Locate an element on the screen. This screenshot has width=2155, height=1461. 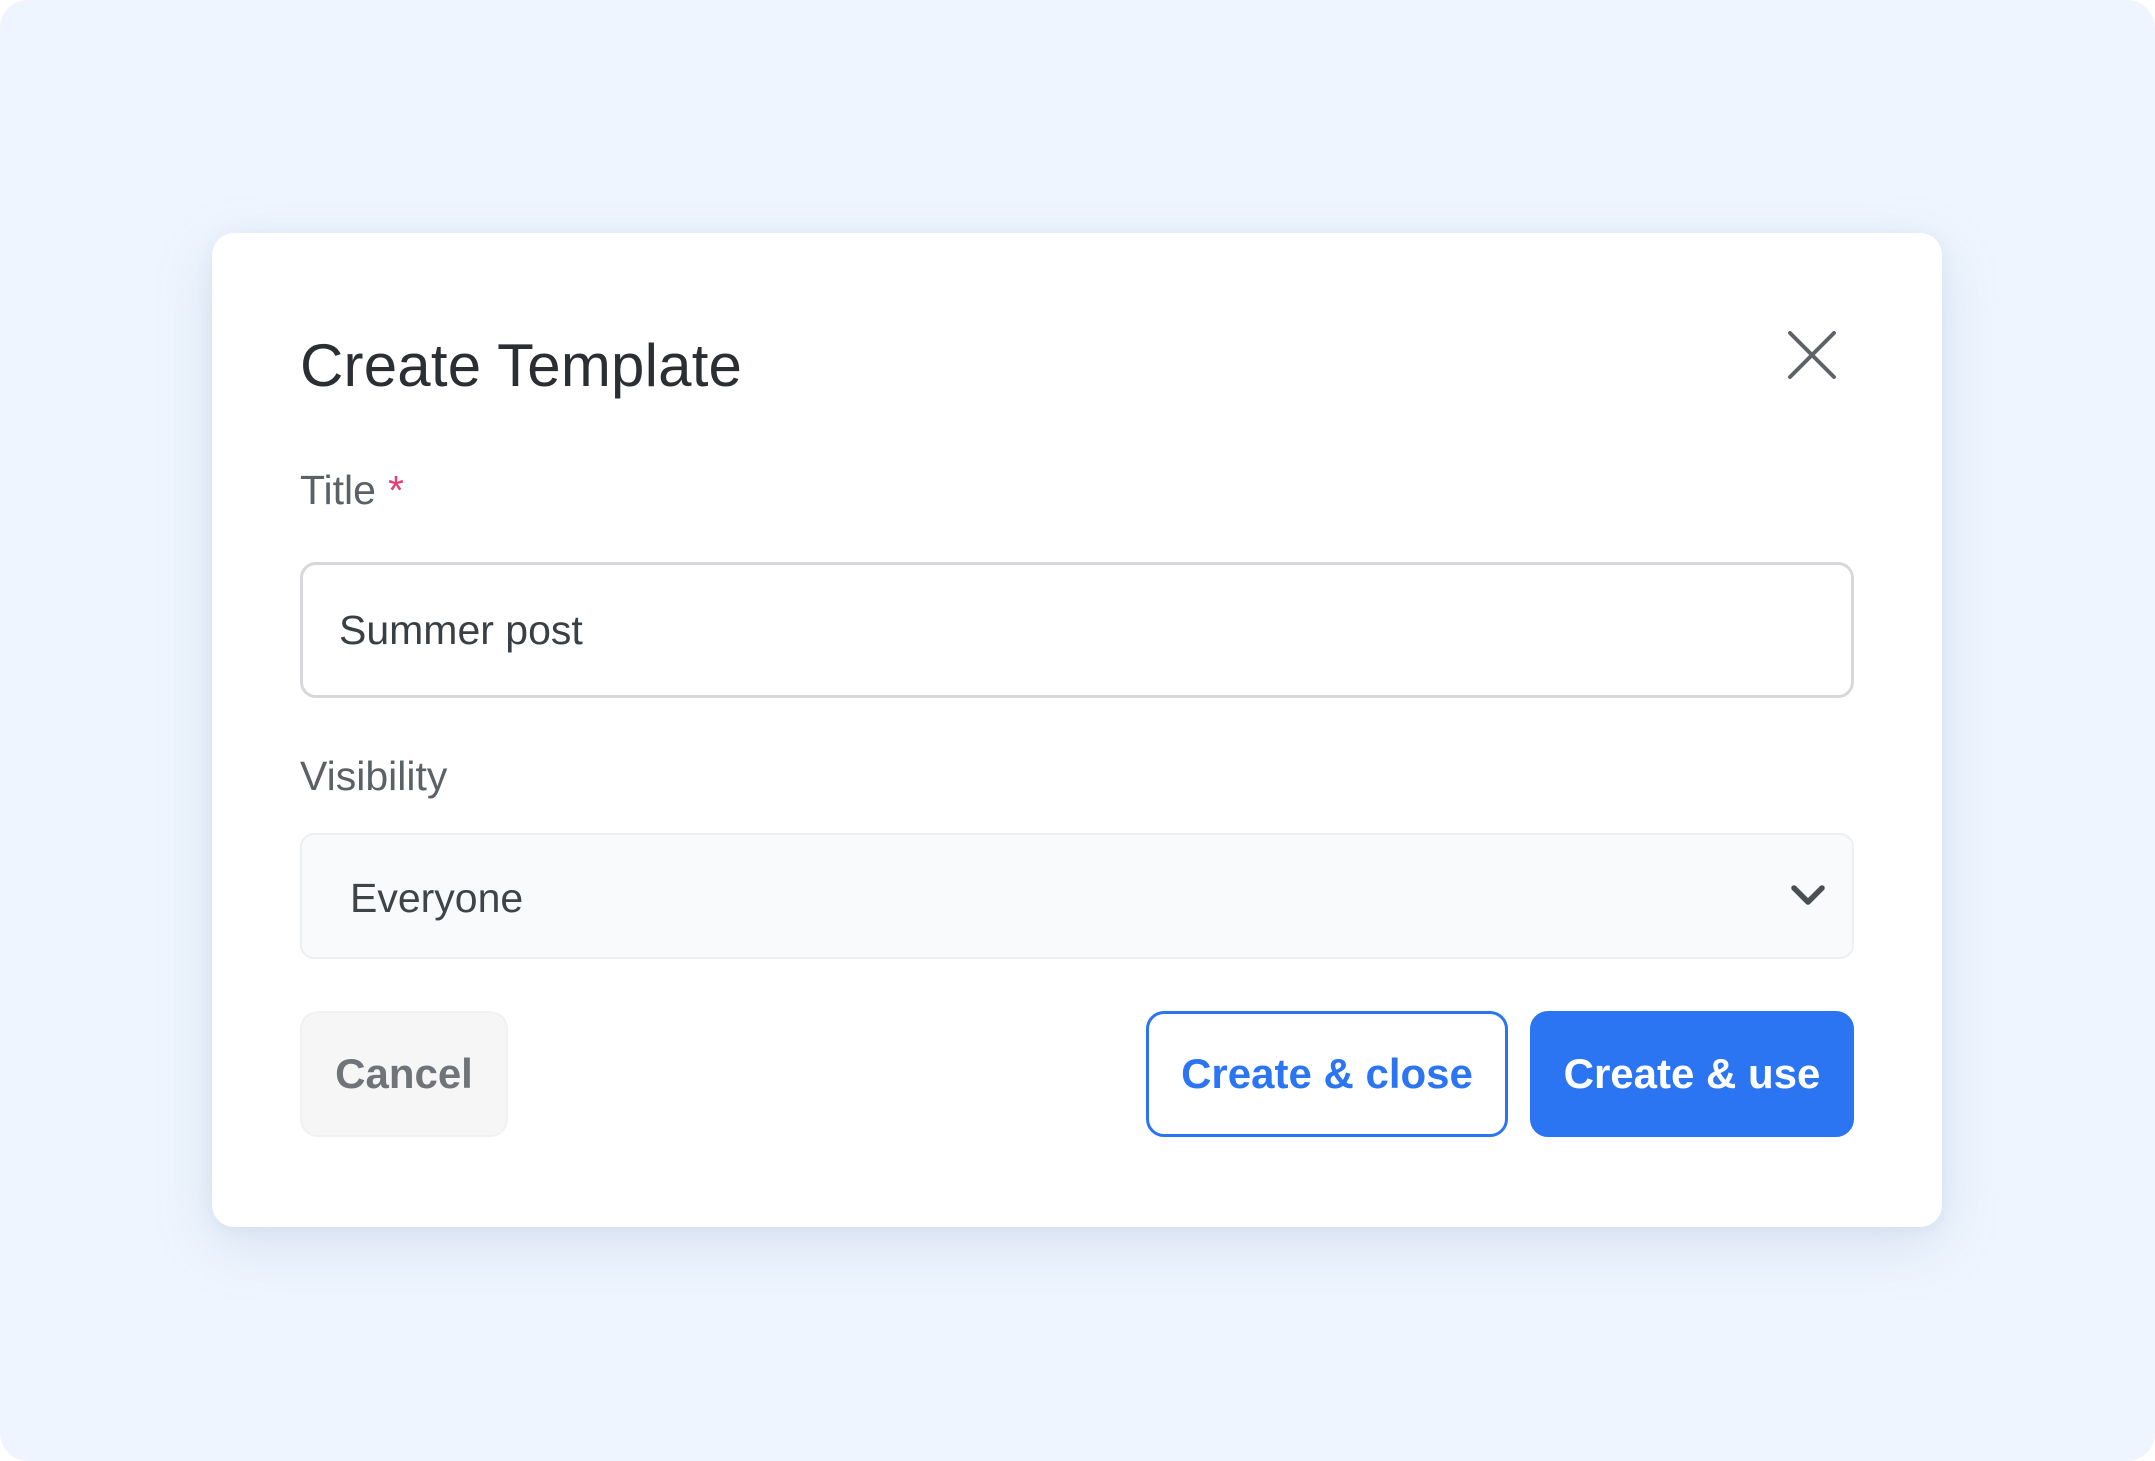
title-label-text: Title is located at coordinates (338, 490).